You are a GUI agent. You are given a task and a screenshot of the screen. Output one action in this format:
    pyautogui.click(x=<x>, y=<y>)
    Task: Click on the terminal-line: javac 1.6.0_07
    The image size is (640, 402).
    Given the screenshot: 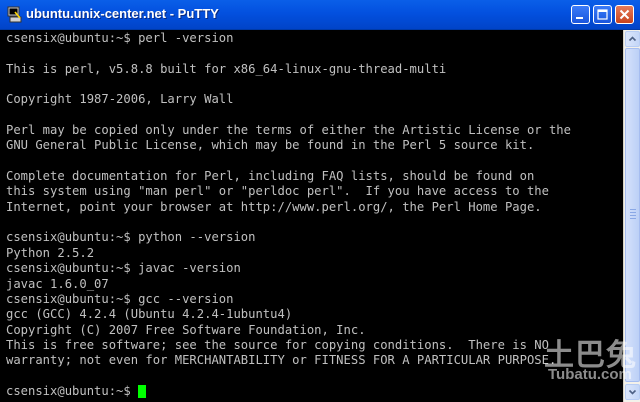 What is the action you would take?
    pyautogui.click(x=57, y=283)
    